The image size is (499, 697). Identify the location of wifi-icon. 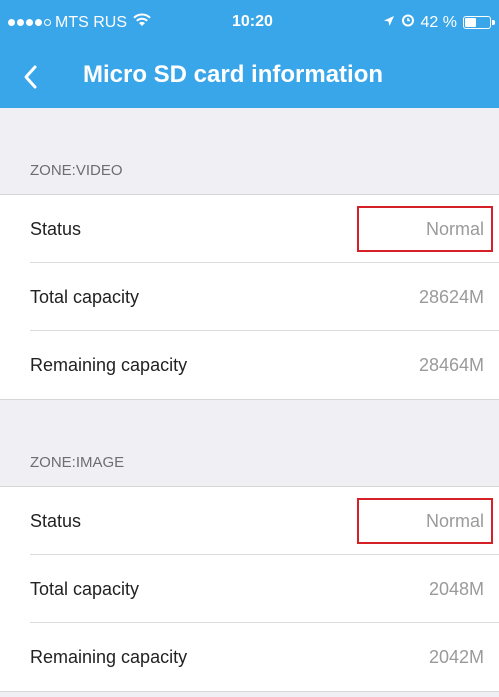
(142, 22).